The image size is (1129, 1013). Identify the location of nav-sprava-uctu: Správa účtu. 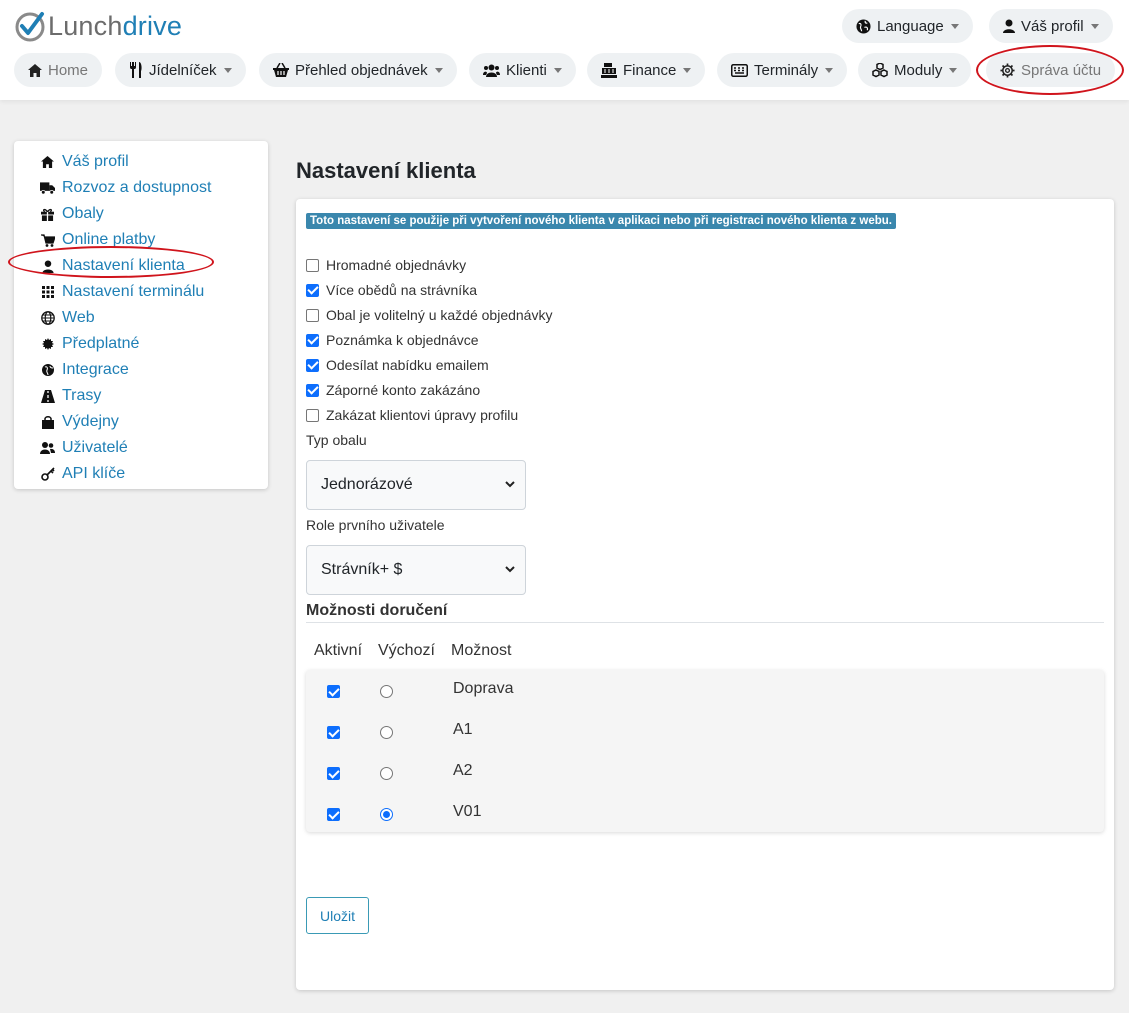
(1051, 70).